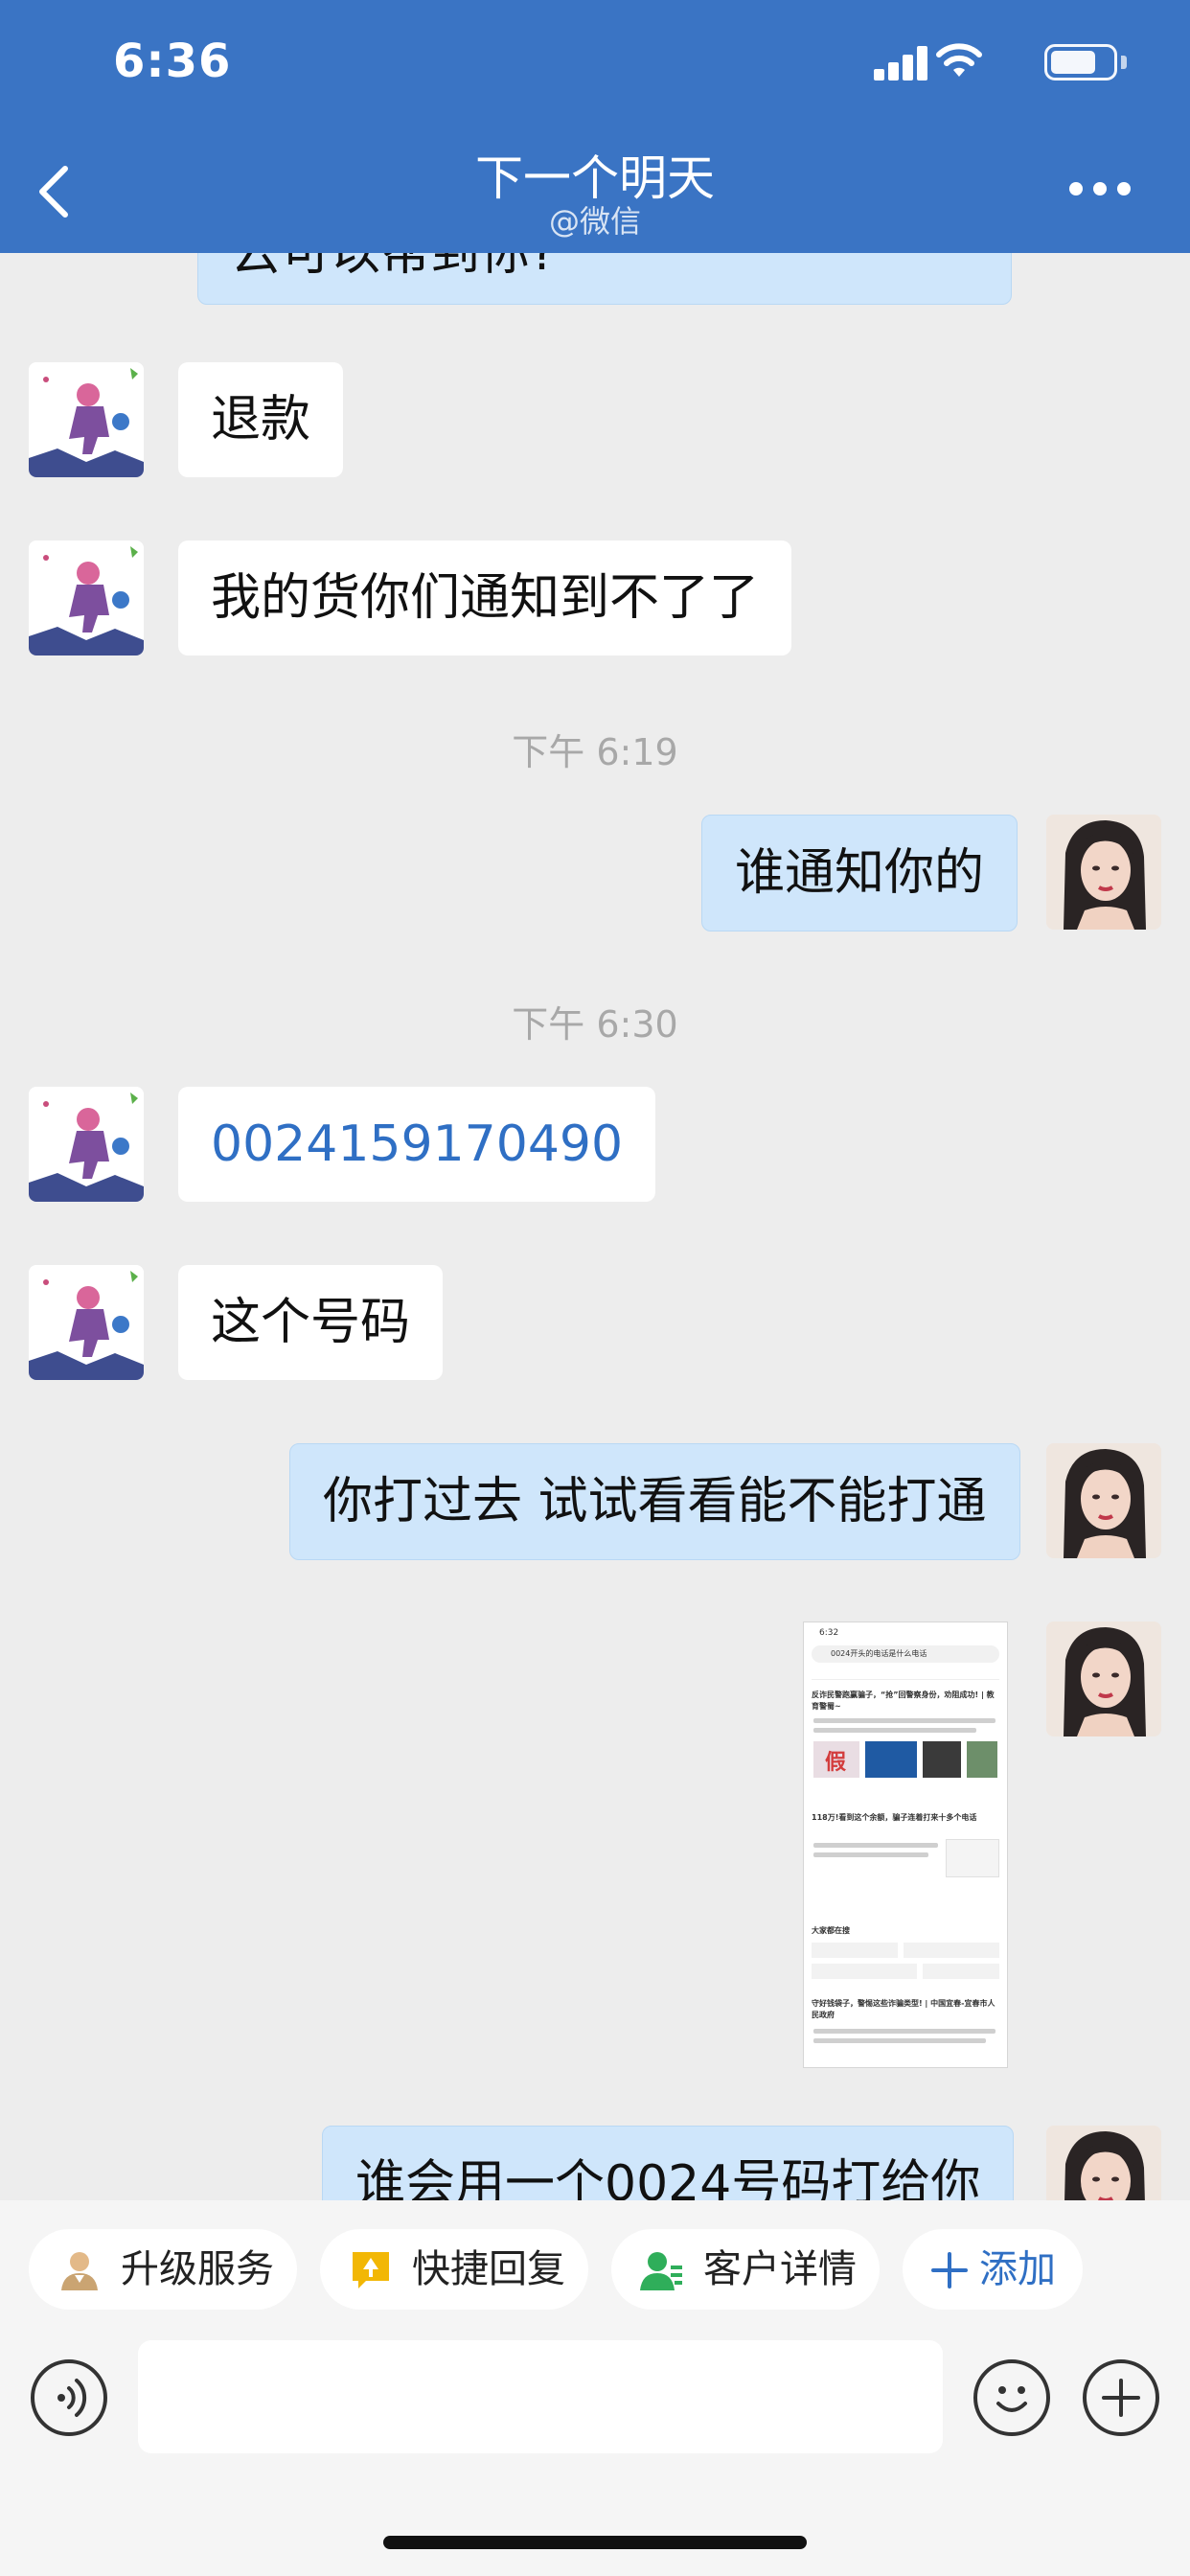 The width and height of the screenshot is (1190, 2576). I want to click on plus-circle-icon, so click(1121, 2398).